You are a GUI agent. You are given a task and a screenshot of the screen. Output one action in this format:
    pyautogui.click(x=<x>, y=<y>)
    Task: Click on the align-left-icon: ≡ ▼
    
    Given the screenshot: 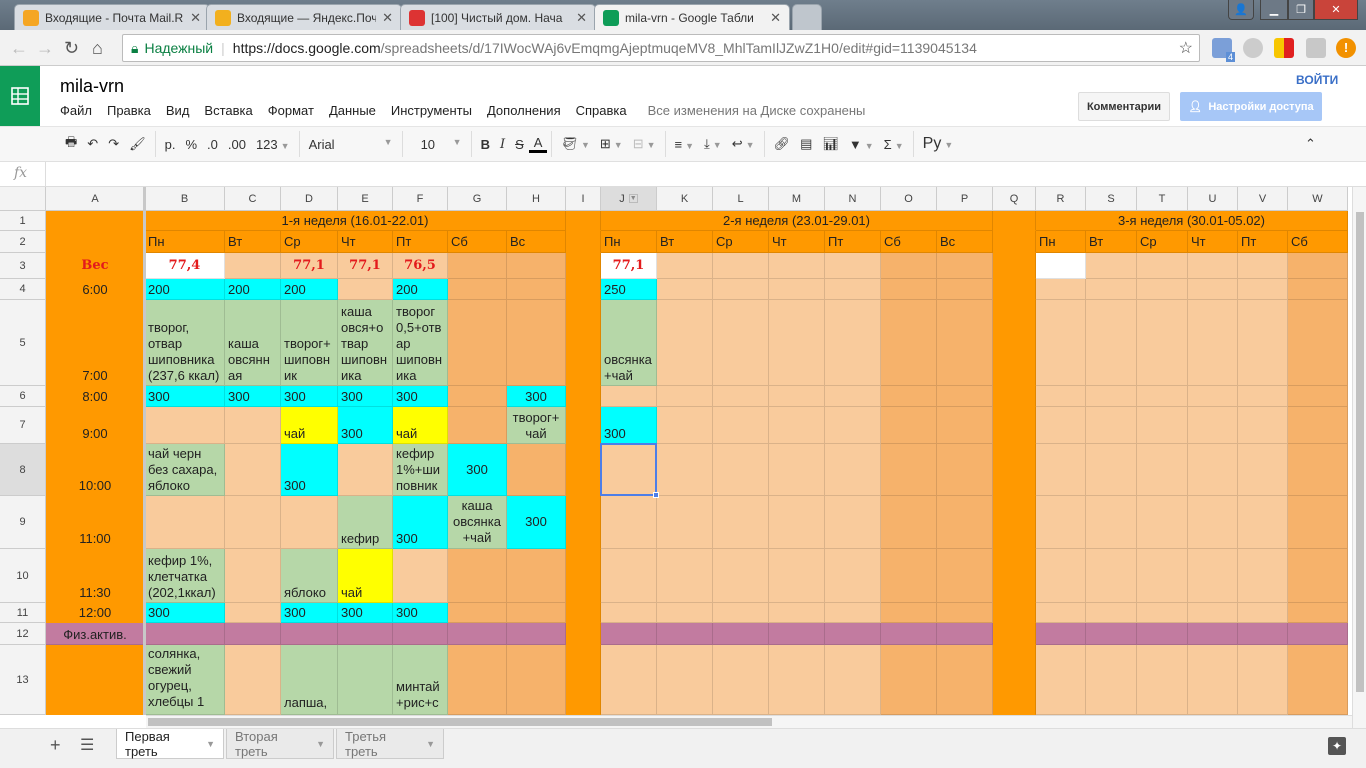 What is the action you would take?
    pyautogui.click(x=685, y=144)
    